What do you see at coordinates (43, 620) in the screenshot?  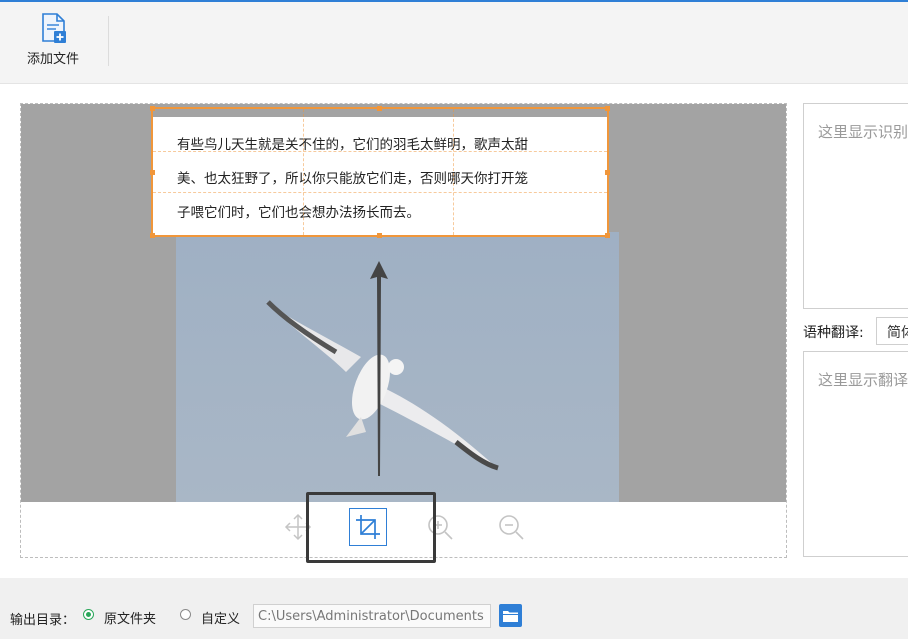 I see `output-directory-label: 输出目录：` at bounding box center [43, 620].